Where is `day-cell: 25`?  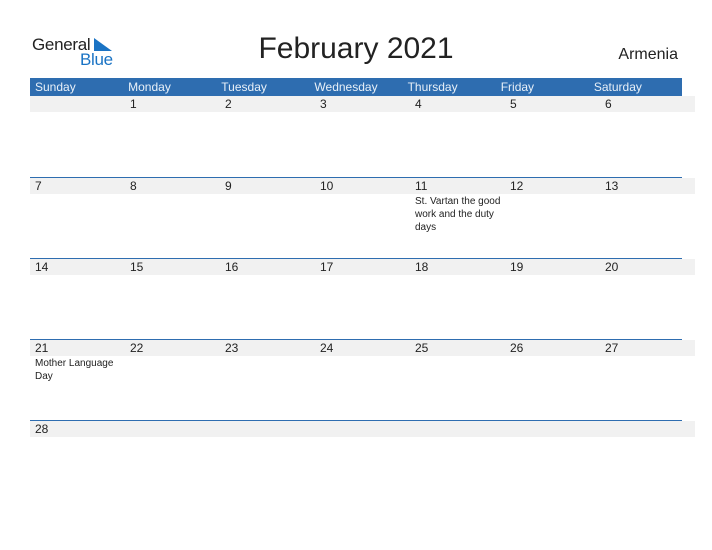
day-cell: 25 is located at coordinates (457, 380).